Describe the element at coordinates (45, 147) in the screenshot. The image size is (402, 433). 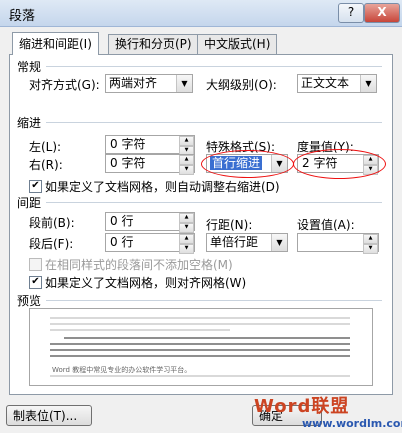
I see `left-indent-label: 左(L):` at that location.